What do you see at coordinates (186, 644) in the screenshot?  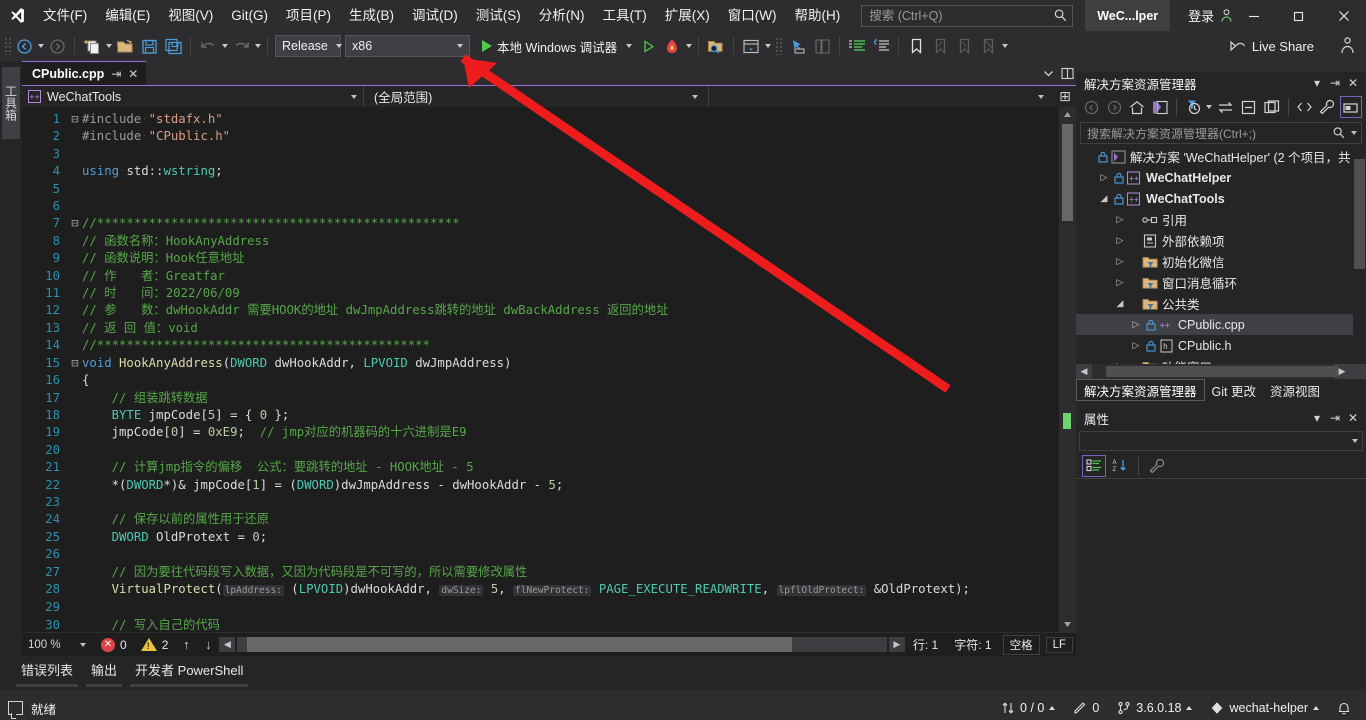 I see `previous-issue-button: ↑` at bounding box center [186, 644].